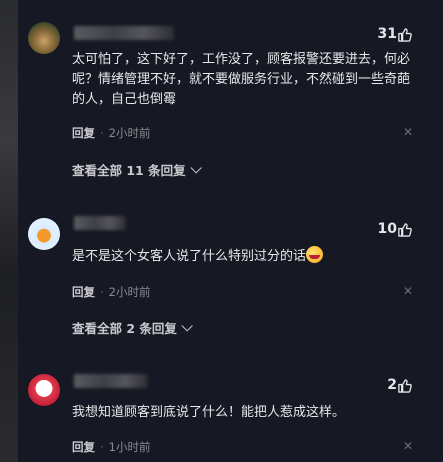 This screenshot has width=443, height=462. I want to click on like-count: 31, so click(387, 34).